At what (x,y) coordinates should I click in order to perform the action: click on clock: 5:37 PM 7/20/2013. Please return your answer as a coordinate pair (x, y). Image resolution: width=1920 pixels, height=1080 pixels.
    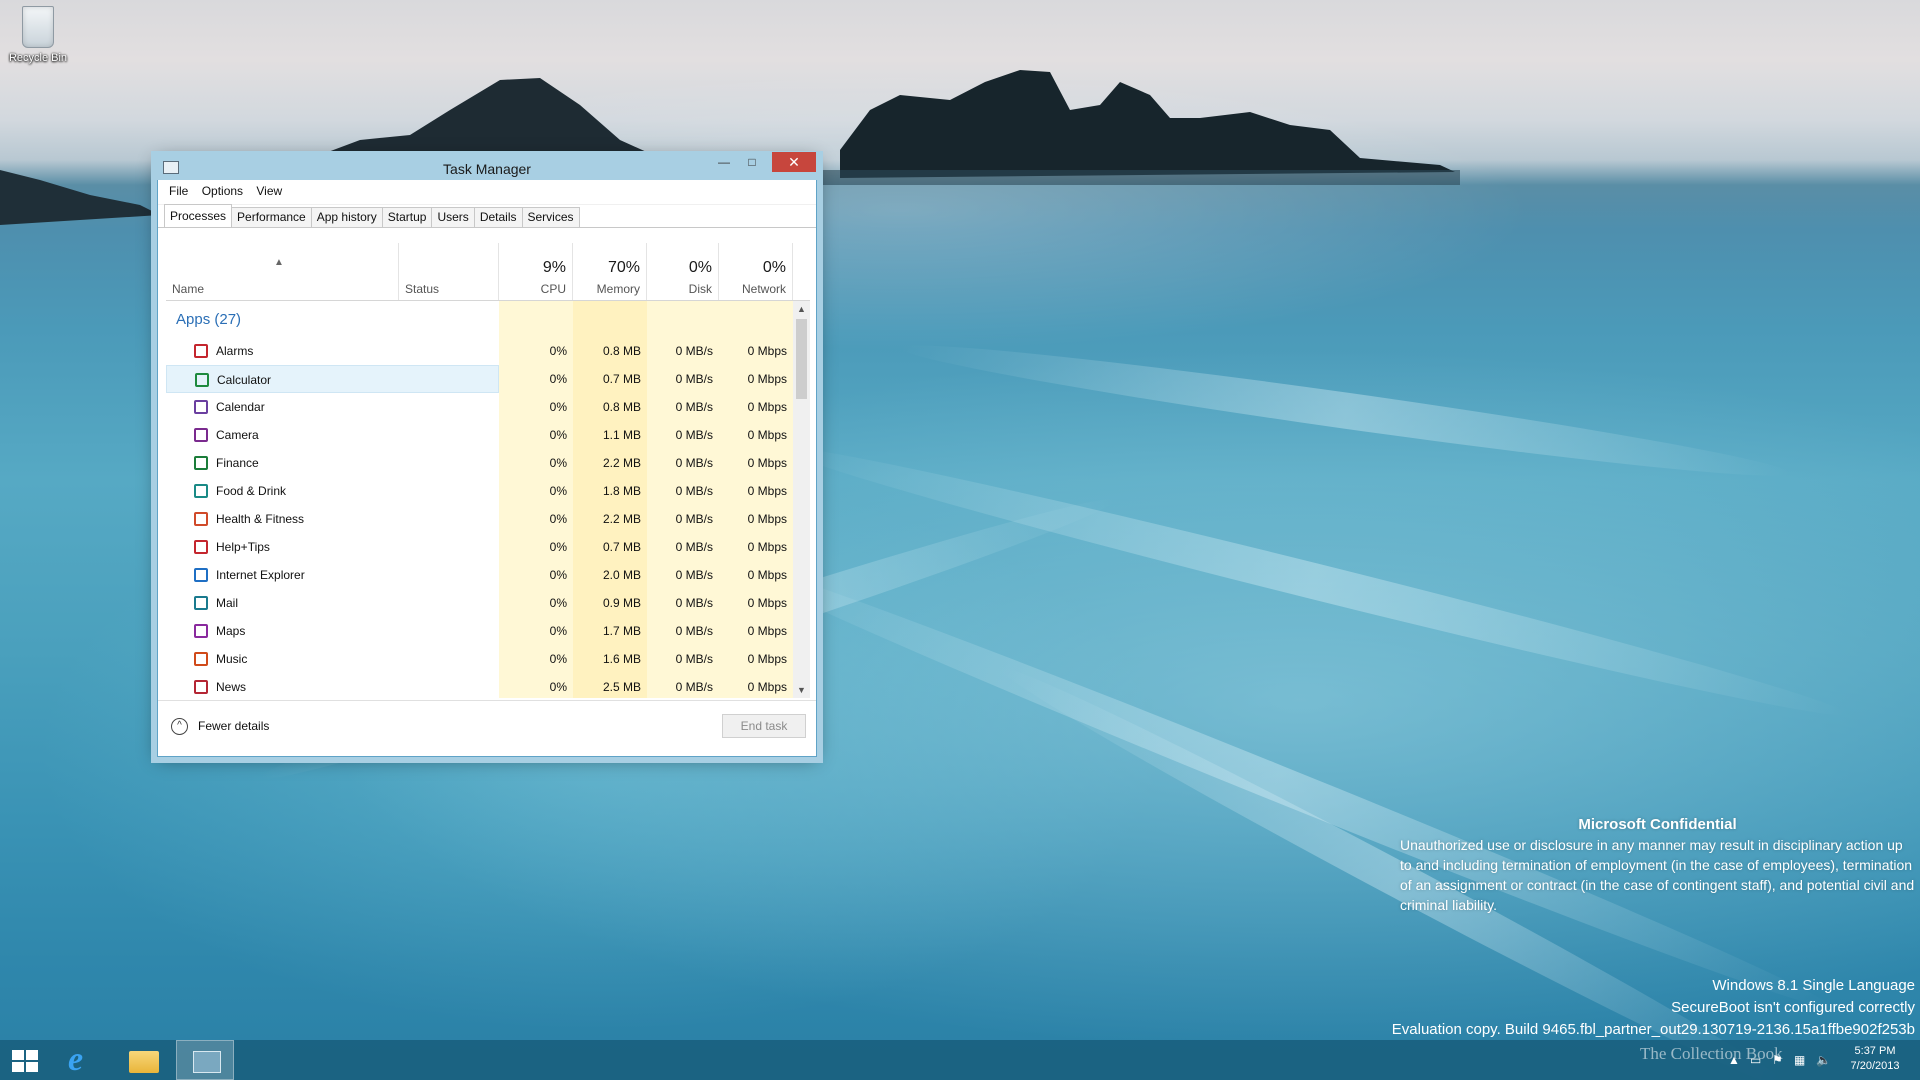
    Looking at the image, I should click on (1875, 1059).